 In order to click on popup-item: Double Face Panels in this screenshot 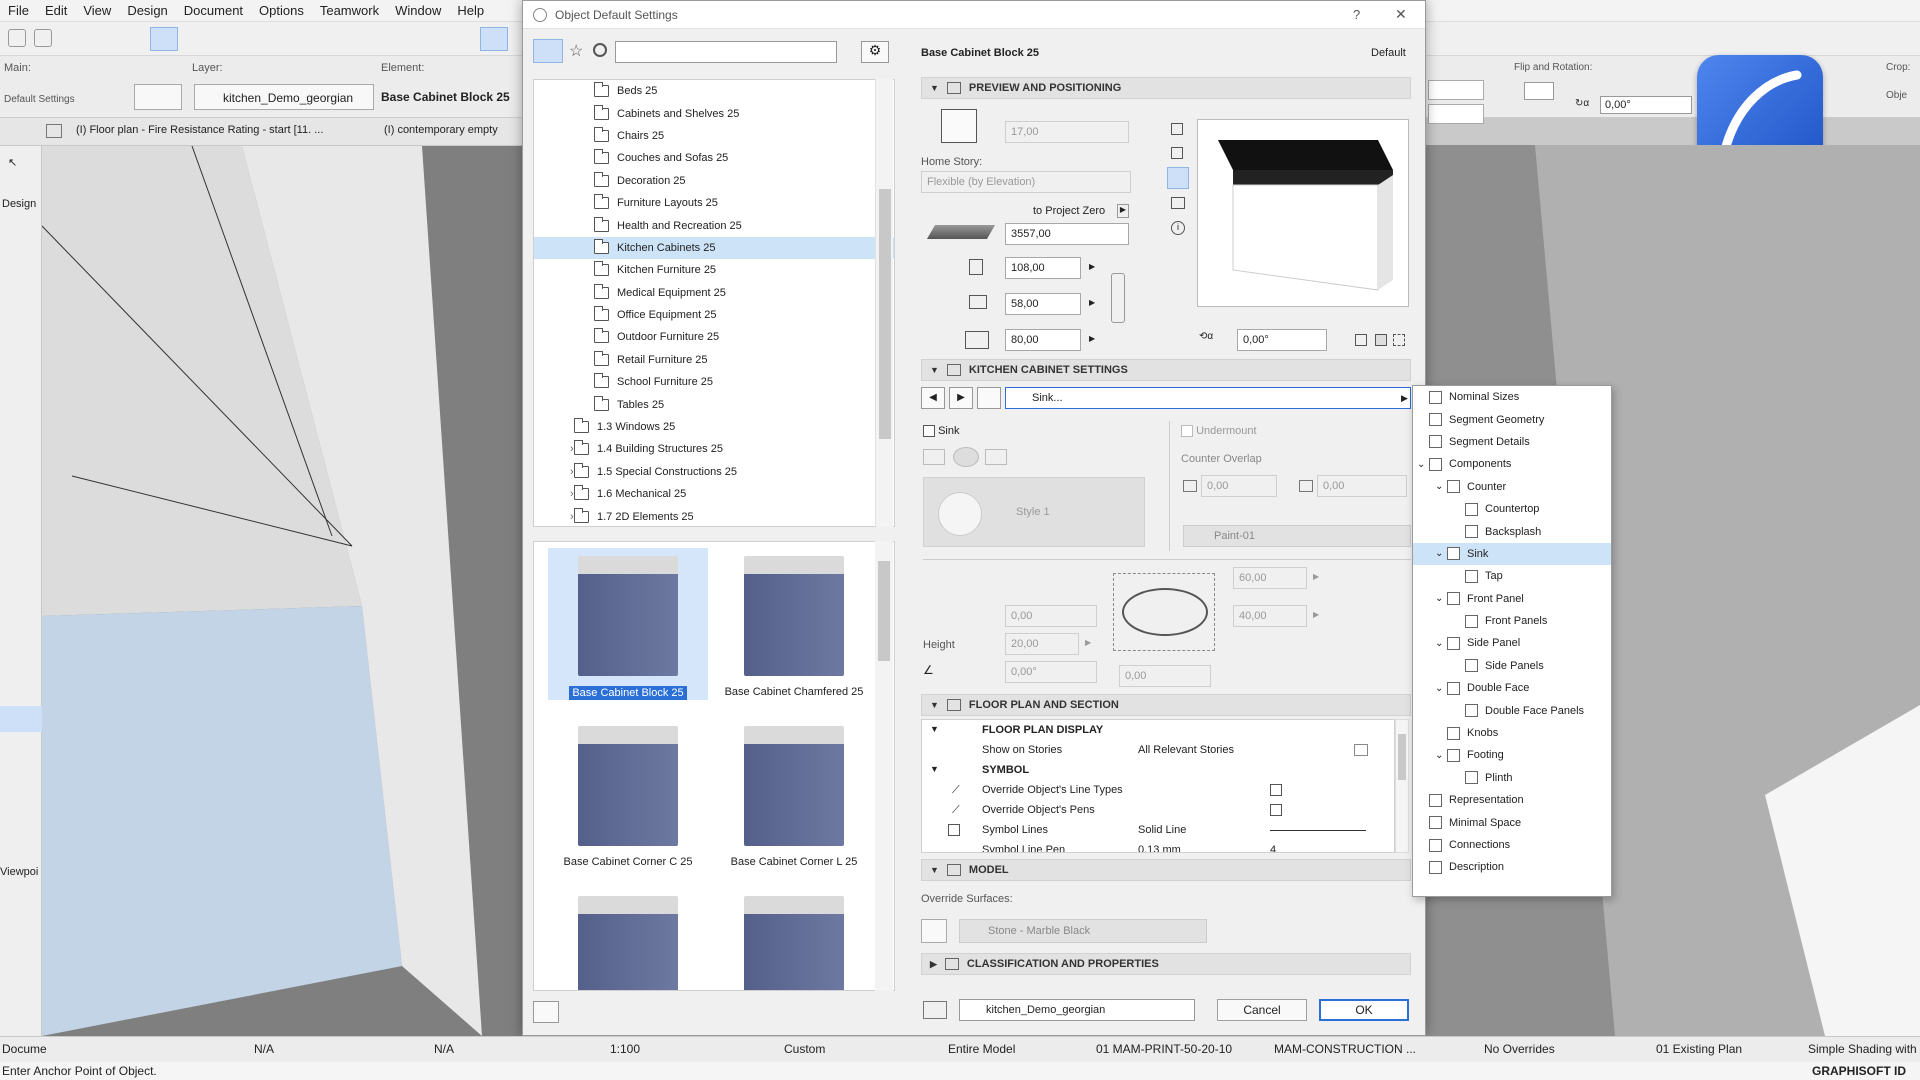, I will do `click(1512, 710)`.